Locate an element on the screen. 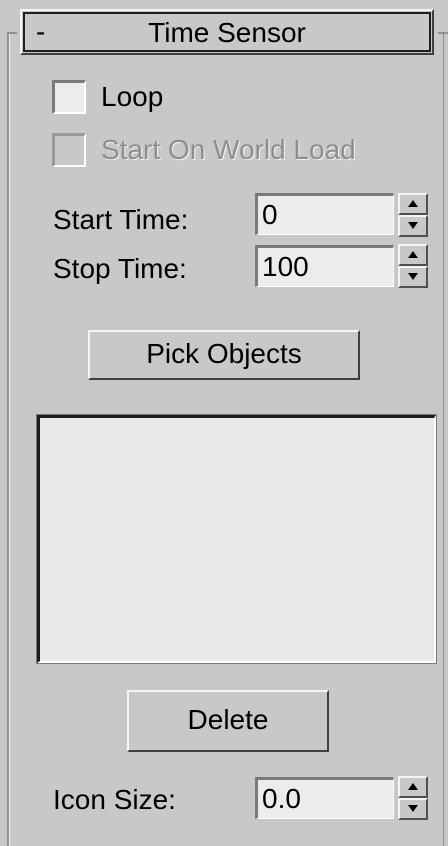 Image resolution: width=448 pixels, height=846 pixels. loop-checkbox-row: Loop is located at coordinates (107, 97).